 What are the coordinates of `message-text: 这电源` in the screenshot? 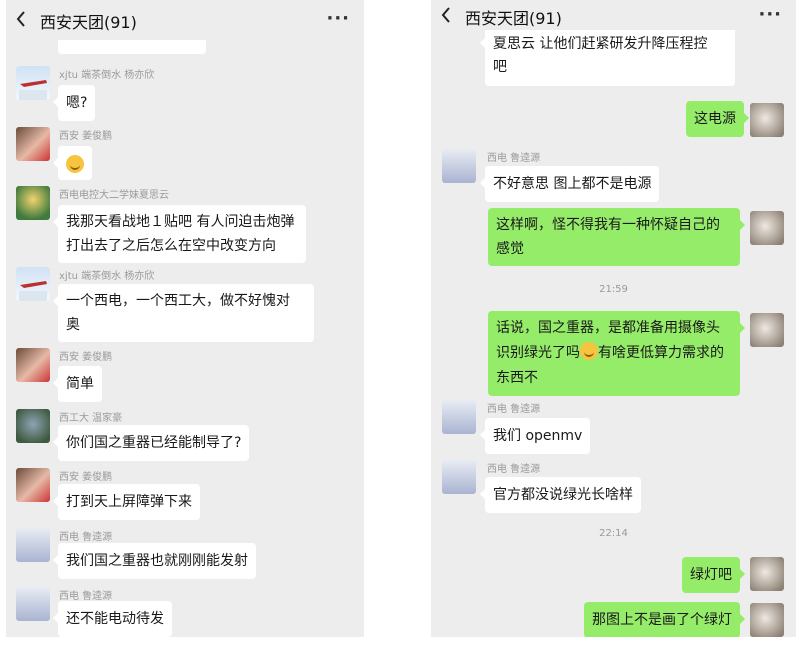 It's located at (715, 119).